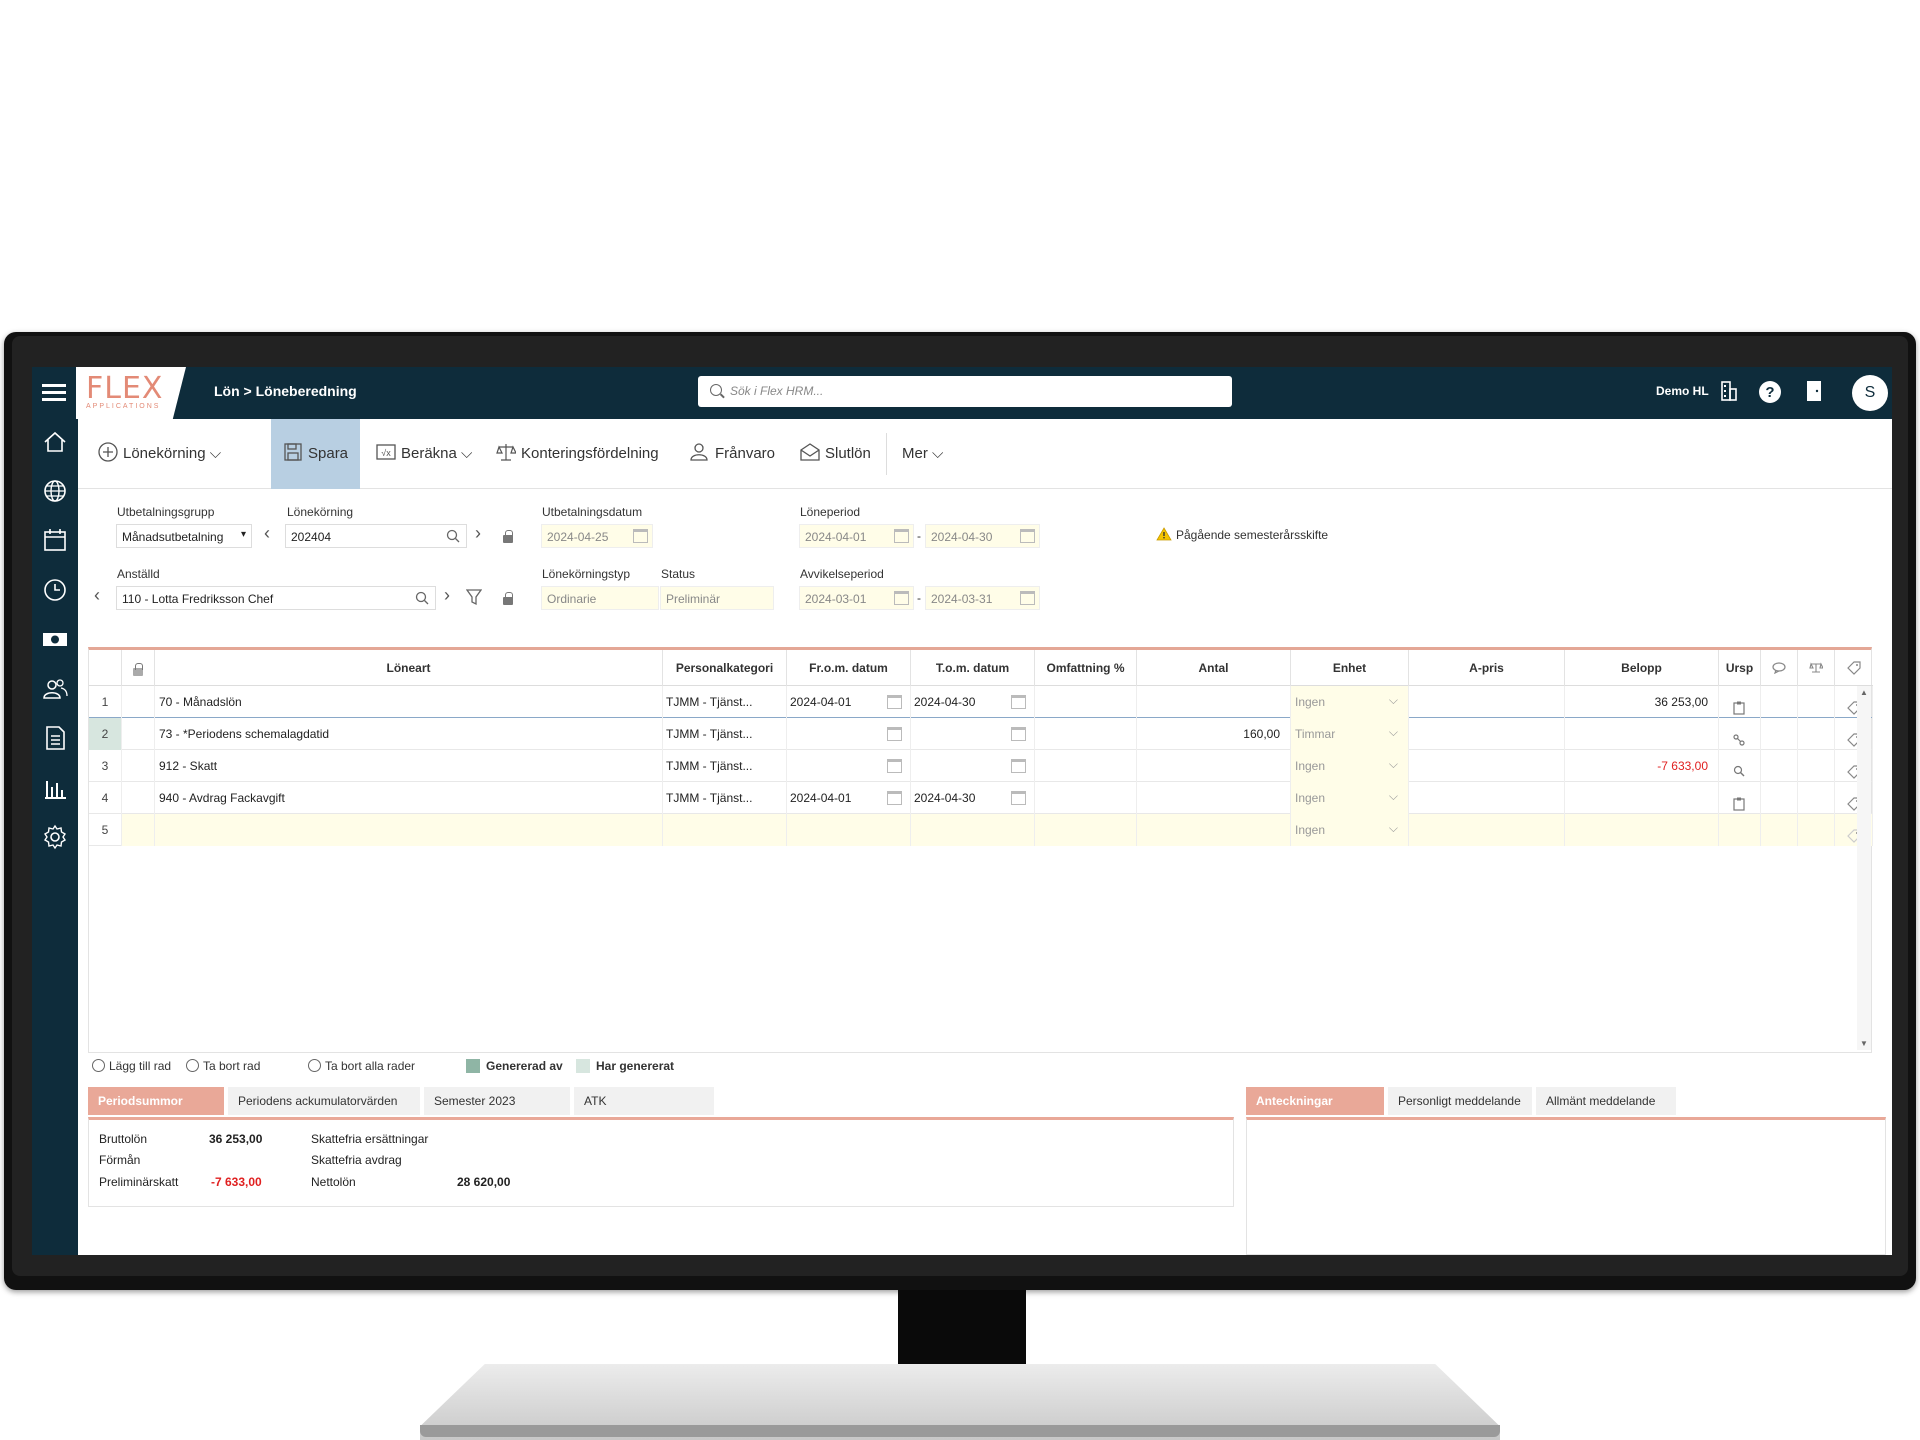 The image size is (1920, 1440). I want to click on link-icon, so click(1739, 736).